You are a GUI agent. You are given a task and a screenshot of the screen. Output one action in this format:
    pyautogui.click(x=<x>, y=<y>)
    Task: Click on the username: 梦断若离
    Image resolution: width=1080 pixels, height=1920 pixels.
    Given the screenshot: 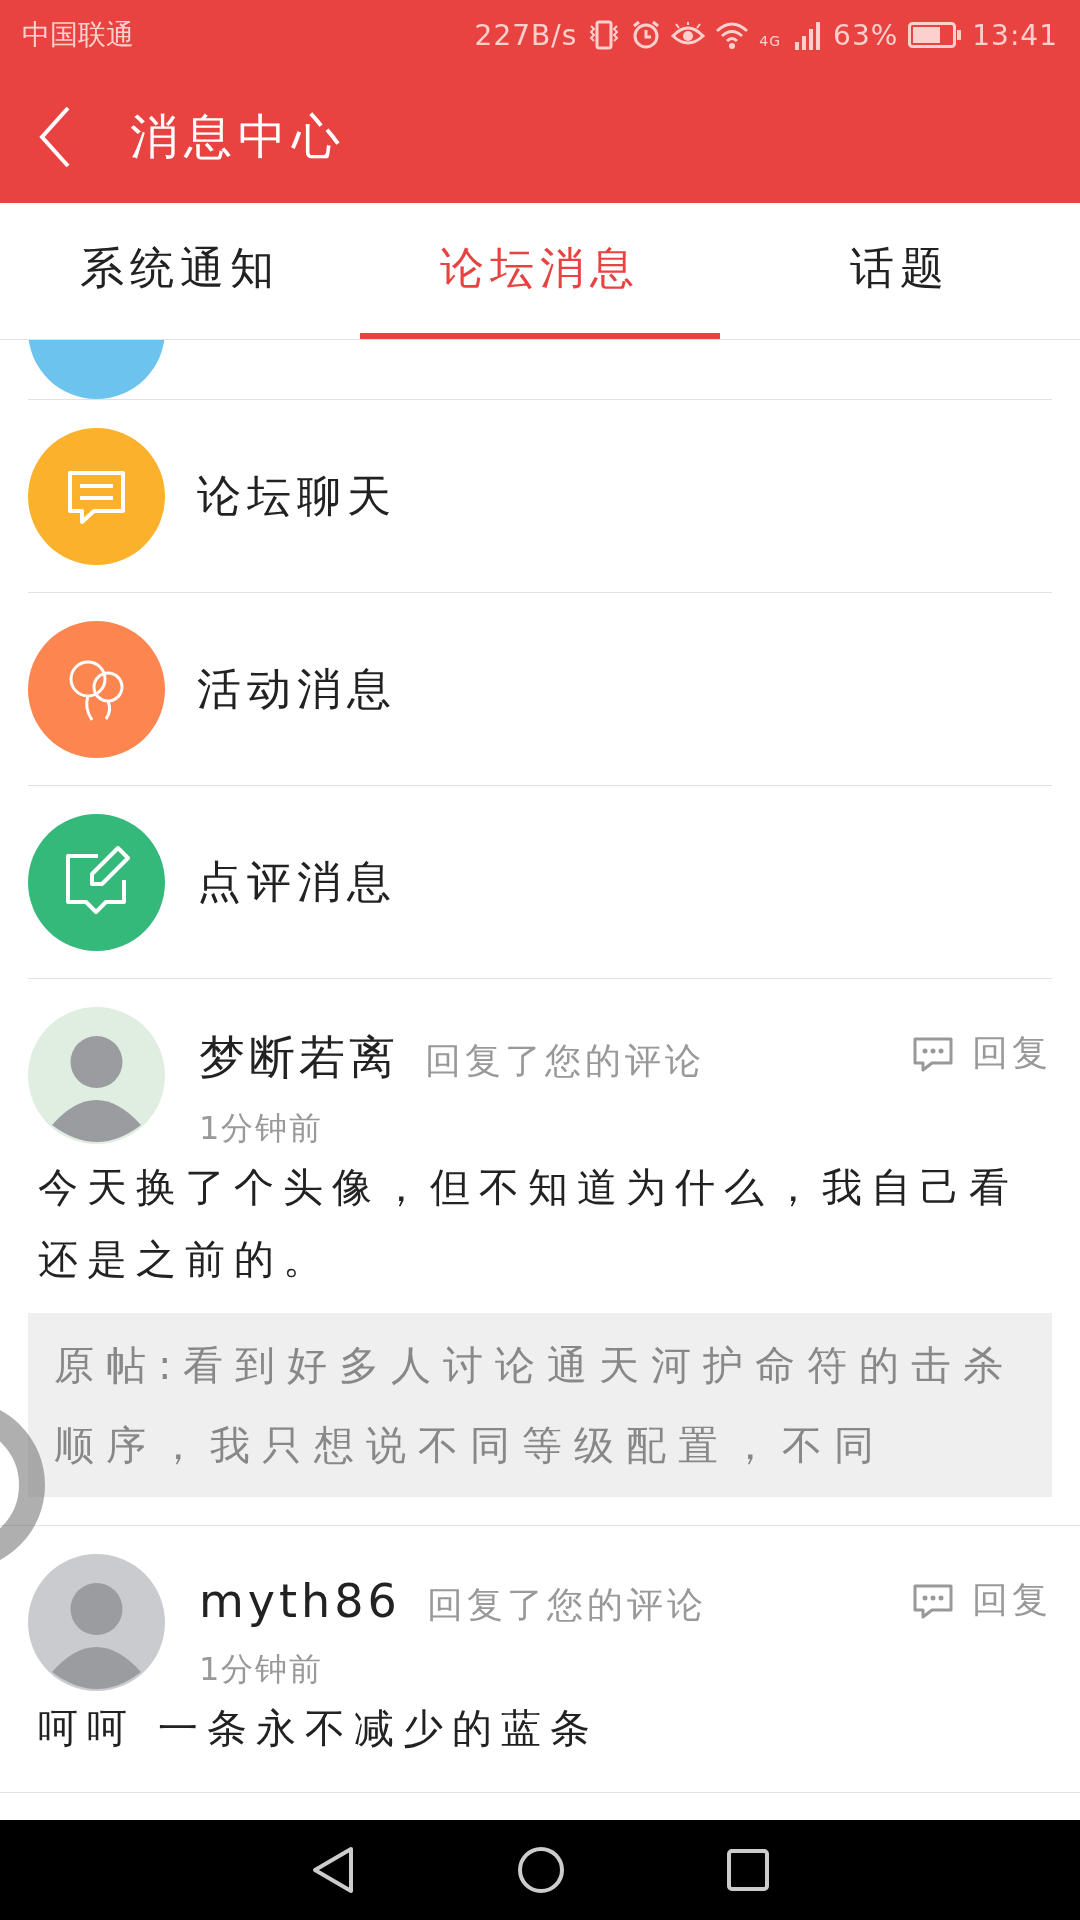 What is the action you would take?
    pyautogui.click(x=299, y=1058)
    